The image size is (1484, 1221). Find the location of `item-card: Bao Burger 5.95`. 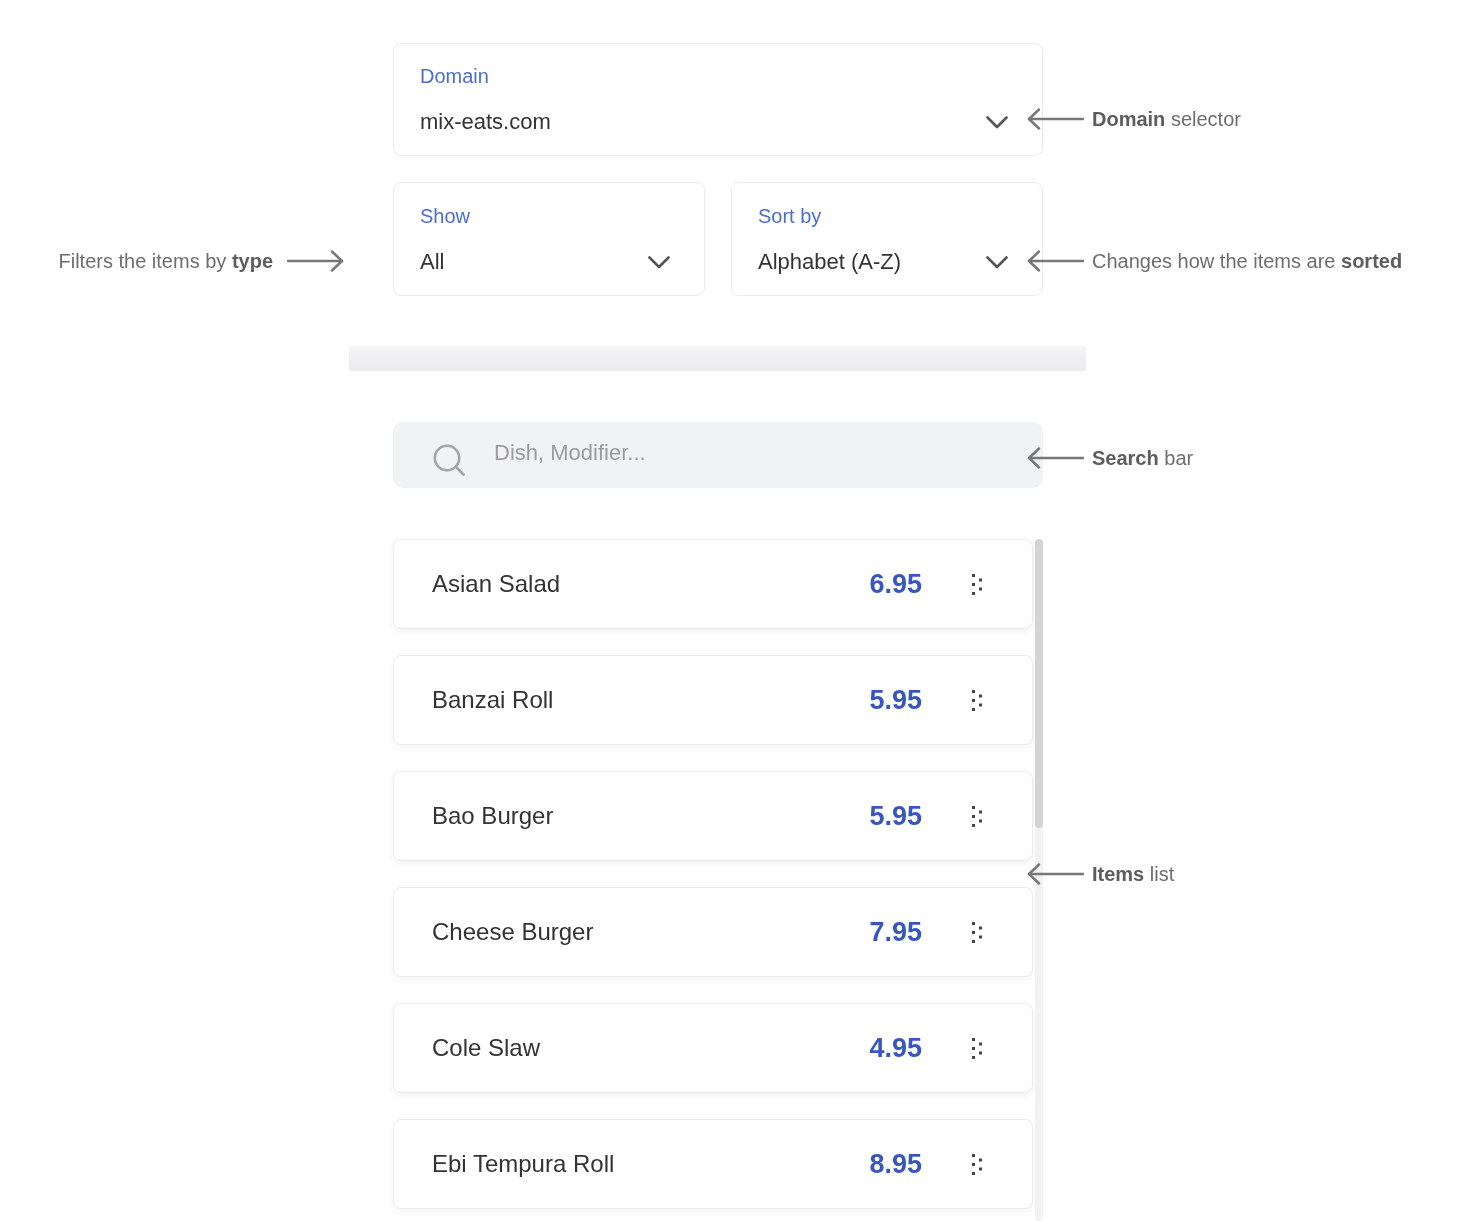

item-card: Bao Burger 5.95 is located at coordinates (713, 816).